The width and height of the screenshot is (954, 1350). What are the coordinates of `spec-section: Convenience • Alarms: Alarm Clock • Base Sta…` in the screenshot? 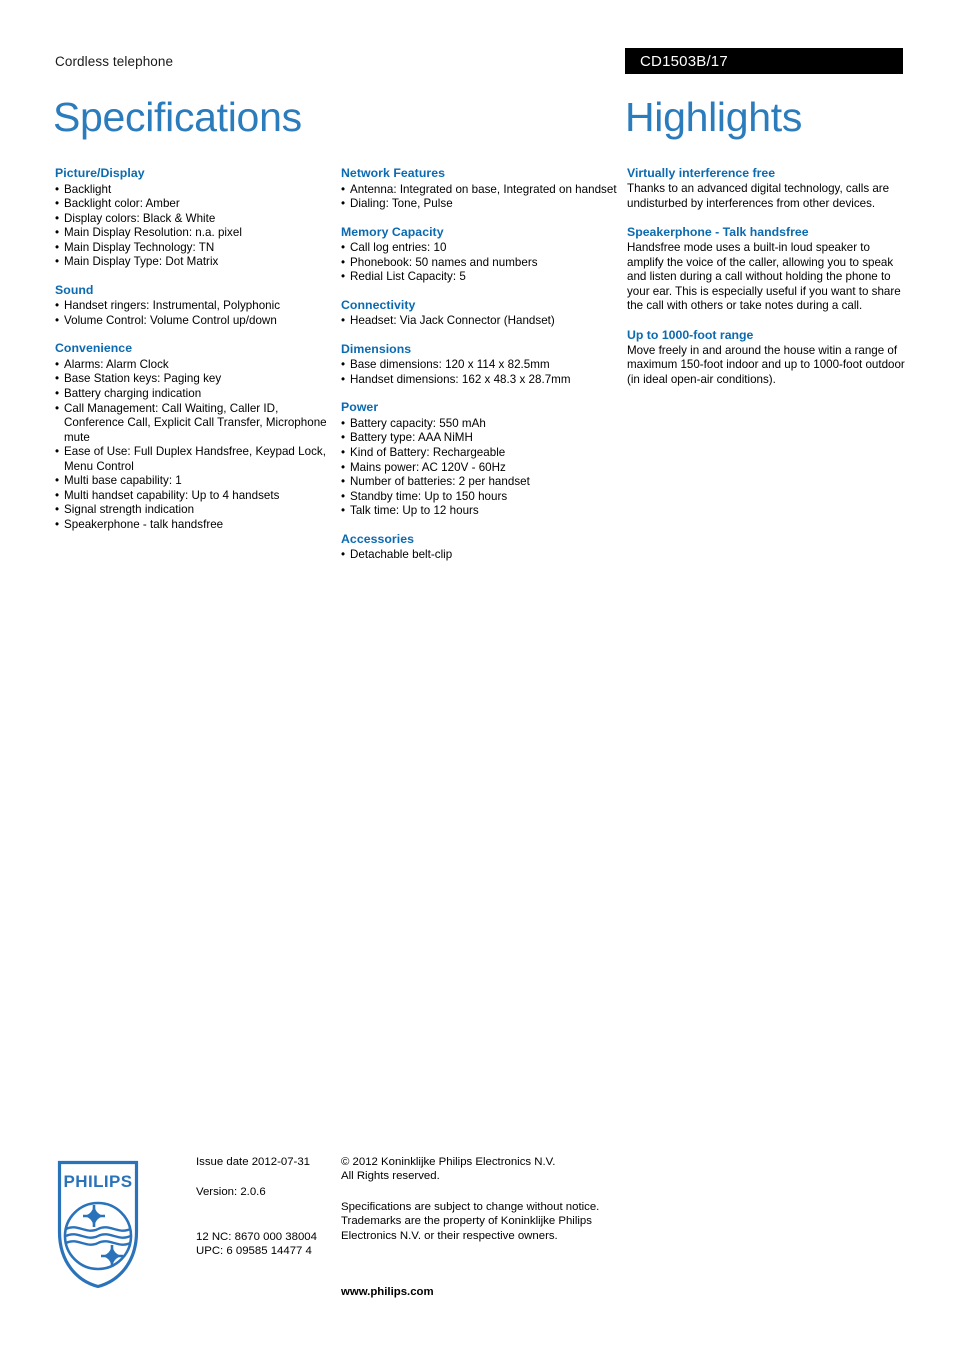 It's located at (194, 436).